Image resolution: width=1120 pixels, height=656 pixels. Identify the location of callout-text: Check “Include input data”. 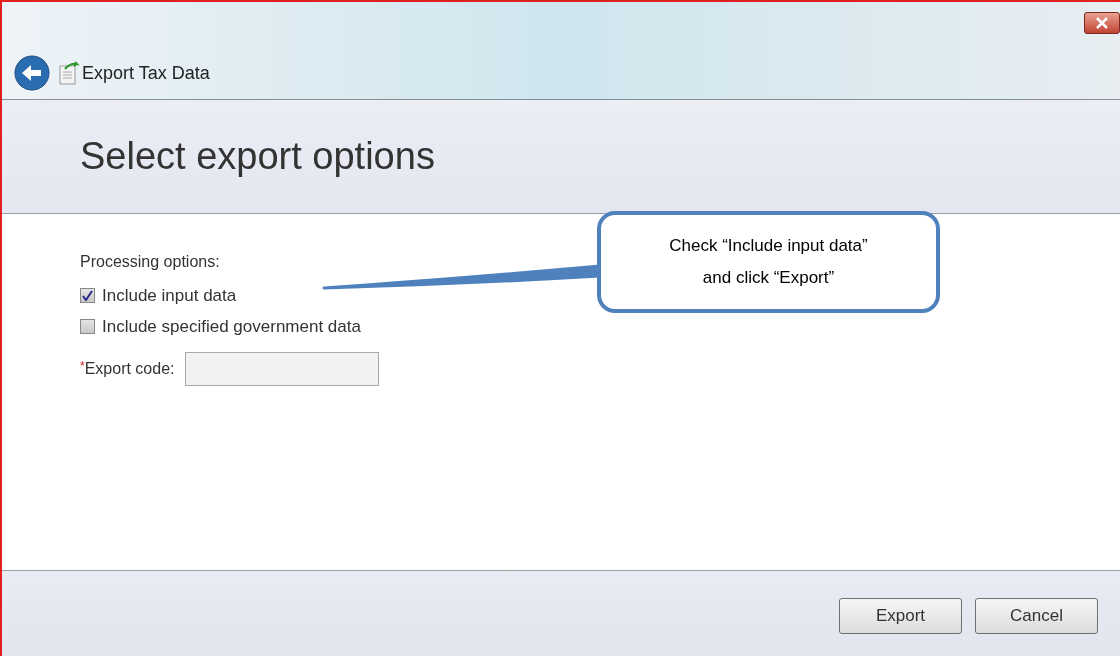
(768, 246).